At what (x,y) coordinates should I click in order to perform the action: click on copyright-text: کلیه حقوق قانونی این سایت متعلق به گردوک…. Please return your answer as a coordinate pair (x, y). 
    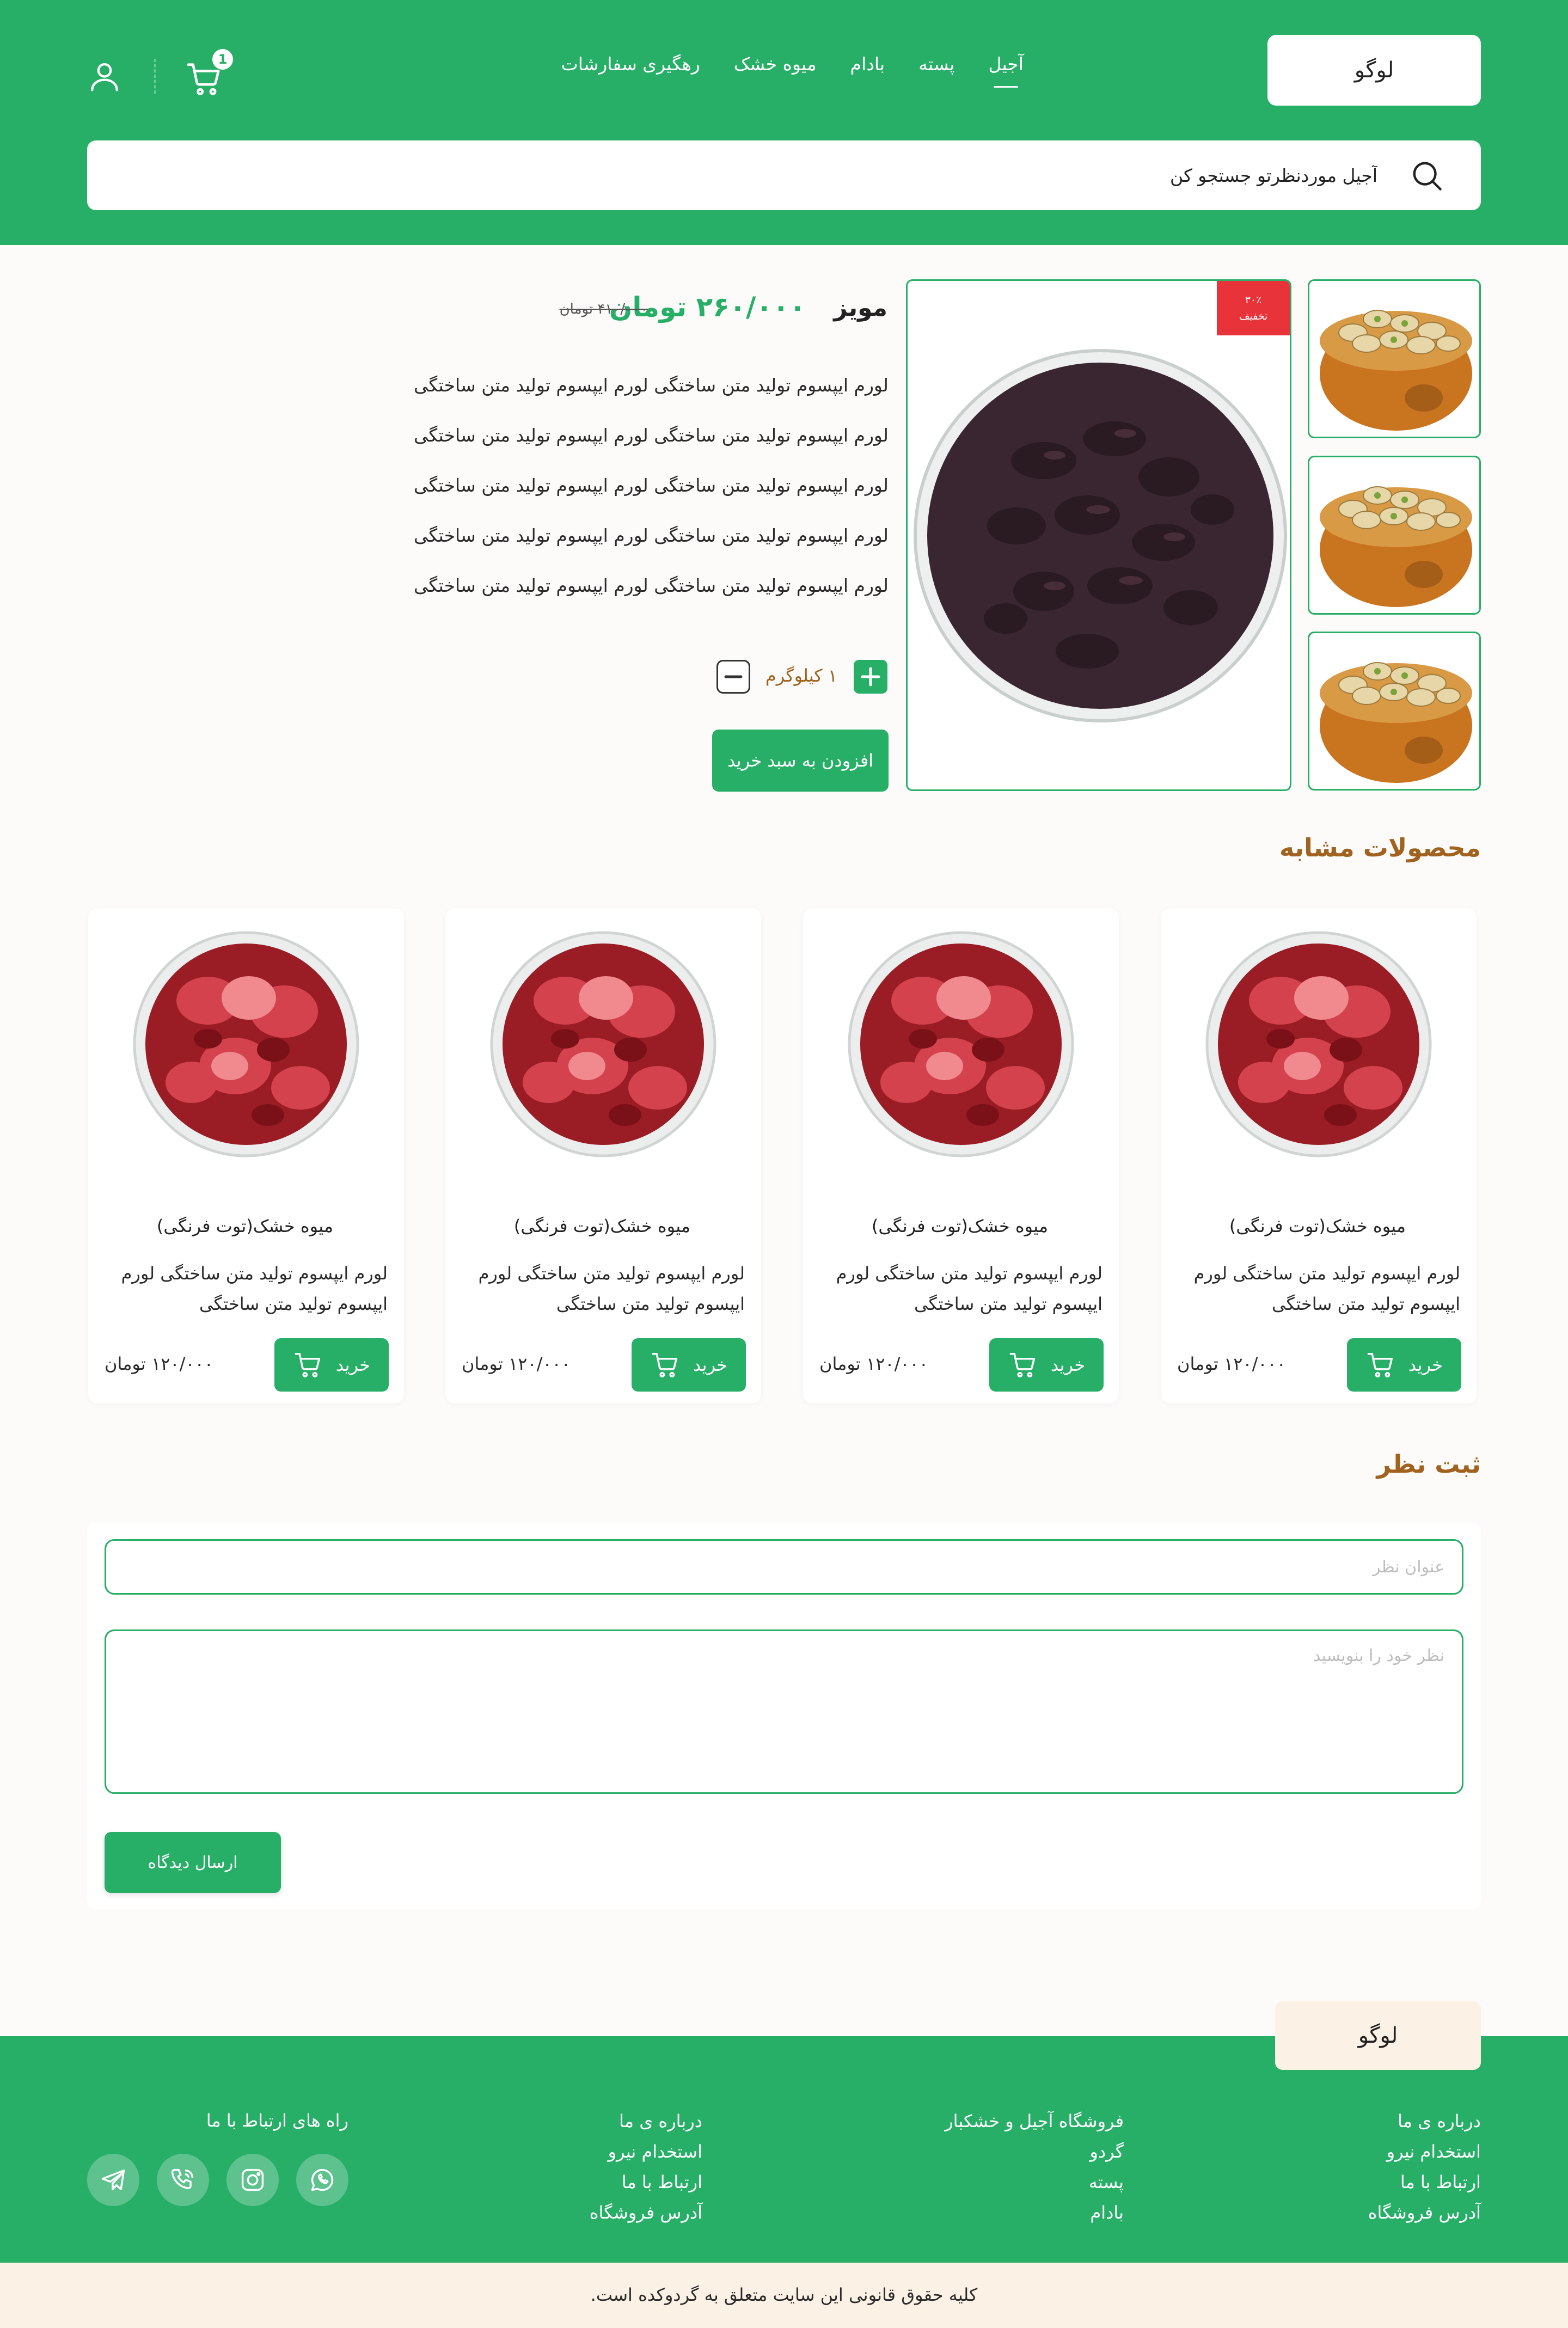
    Looking at the image, I should click on (784, 2294).